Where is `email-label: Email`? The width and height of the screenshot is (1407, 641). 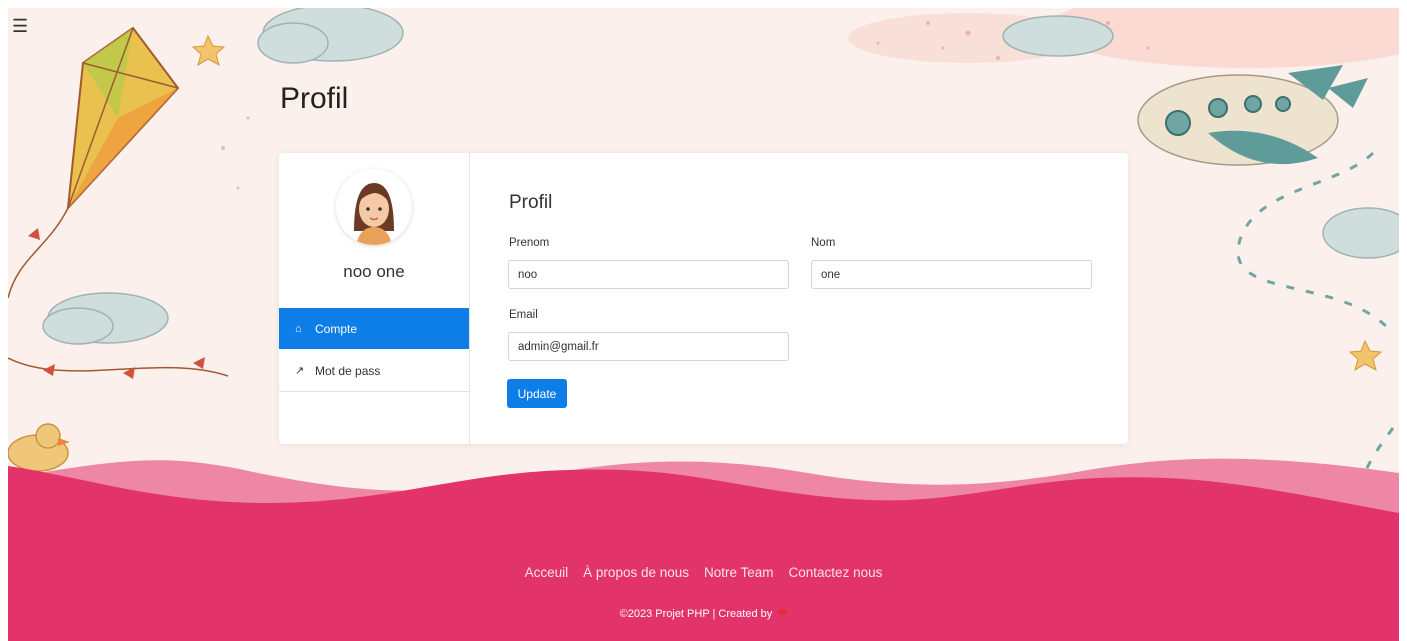
email-label: Email is located at coordinates (523, 315).